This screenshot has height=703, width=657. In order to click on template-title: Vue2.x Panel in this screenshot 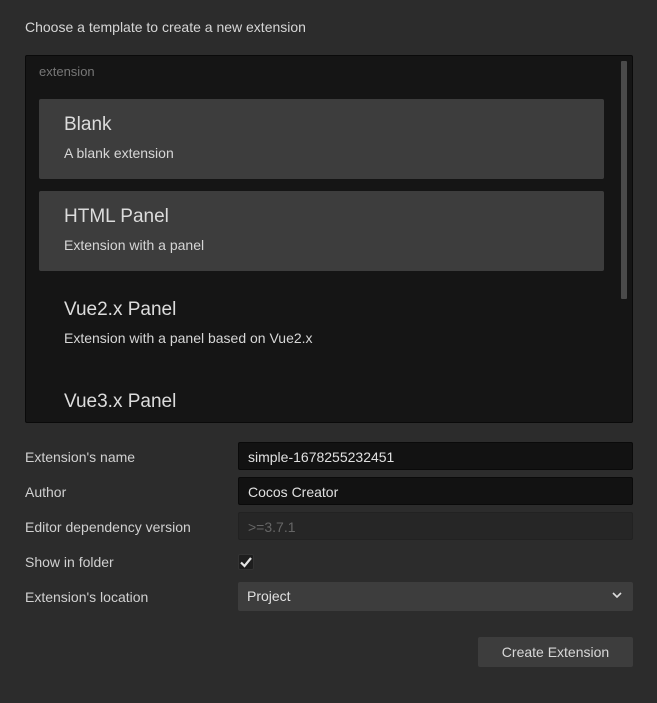, I will do `click(120, 309)`.